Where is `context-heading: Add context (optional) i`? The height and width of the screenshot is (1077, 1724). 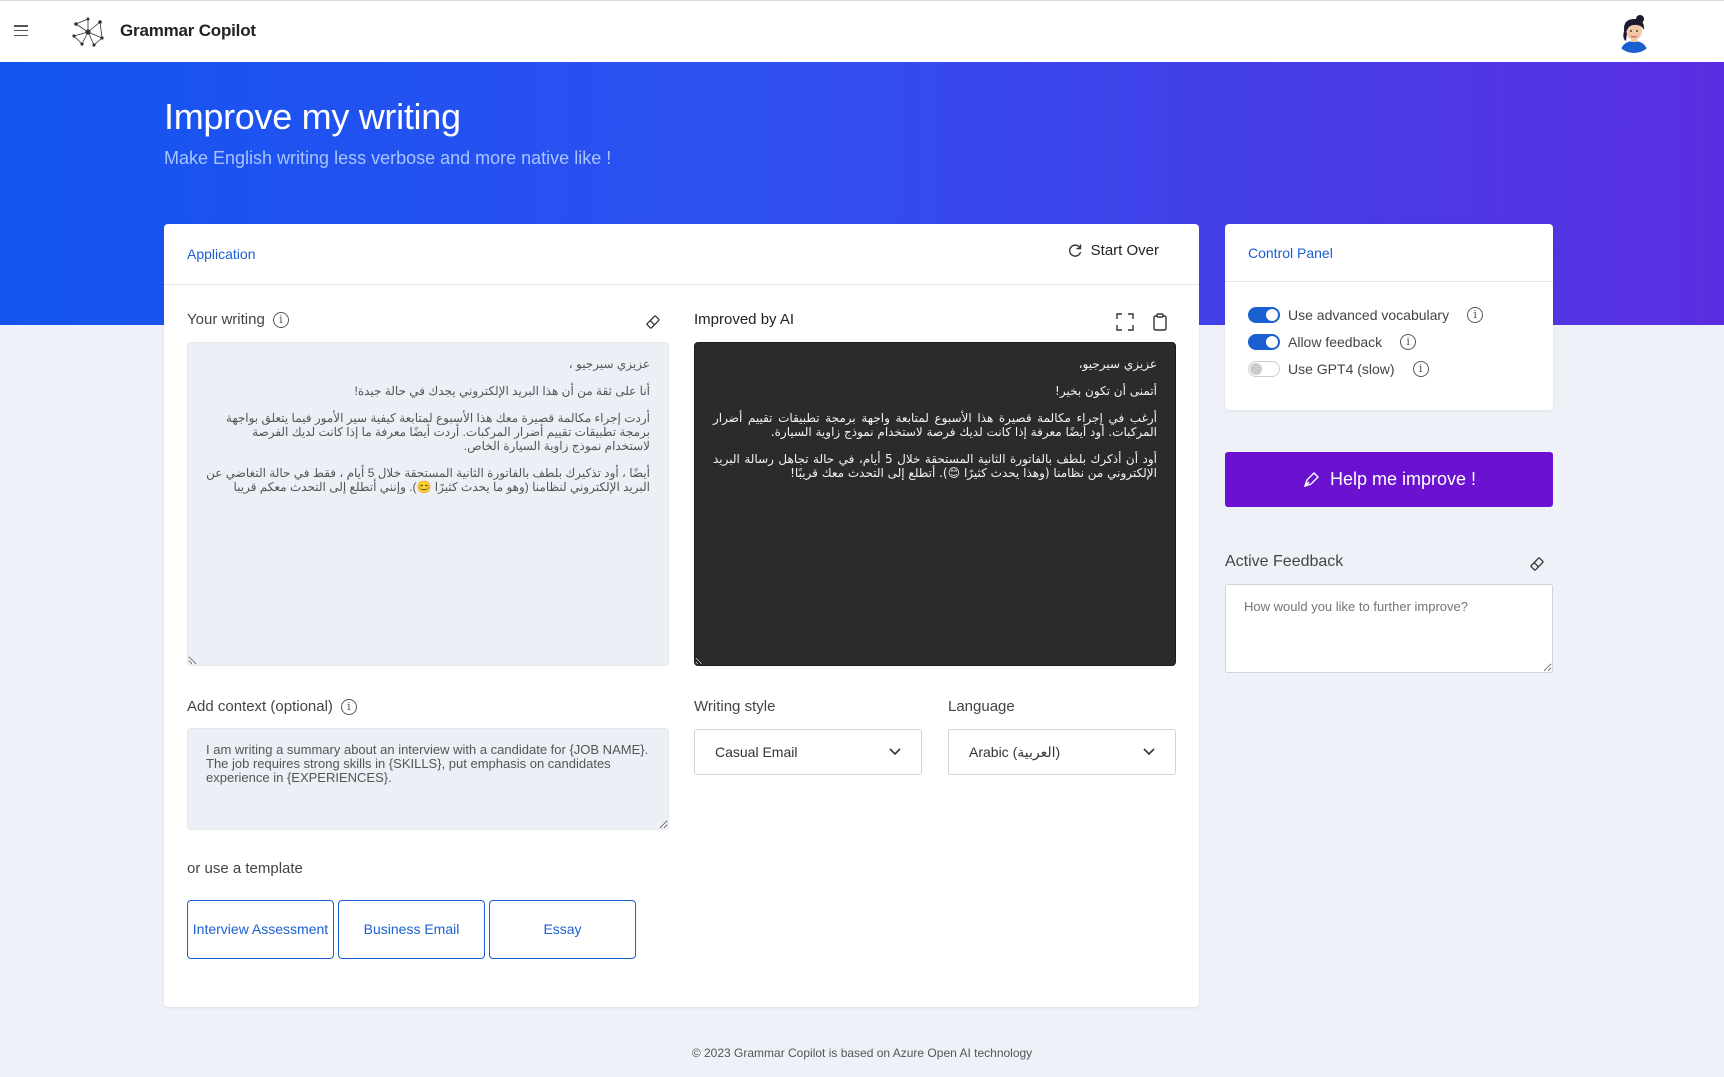 context-heading: Add context (optional) i is located at coordinates (272, 706).